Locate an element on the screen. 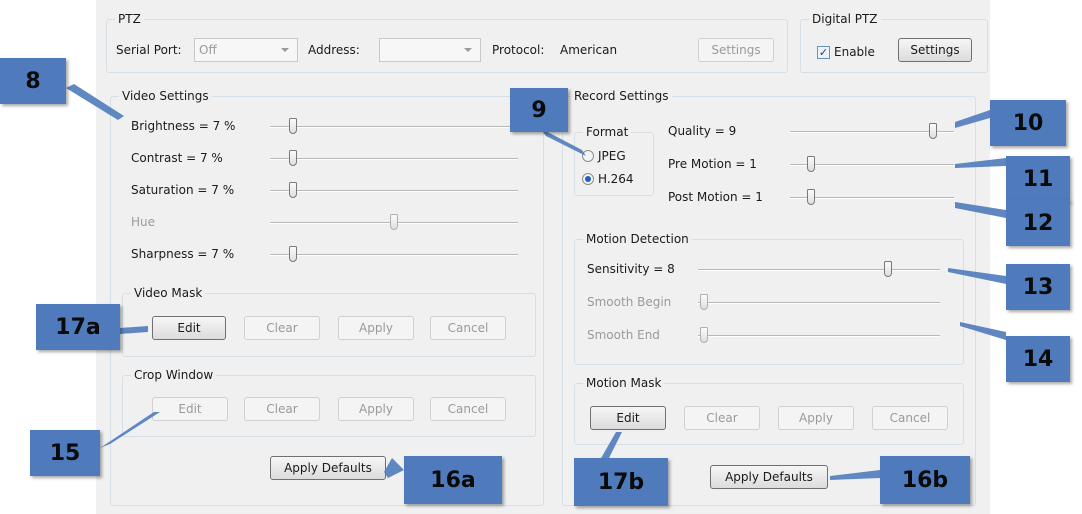 This screenshot has width=1082, height=514. callout-17b: 17b is located at coordinates (621, 482).